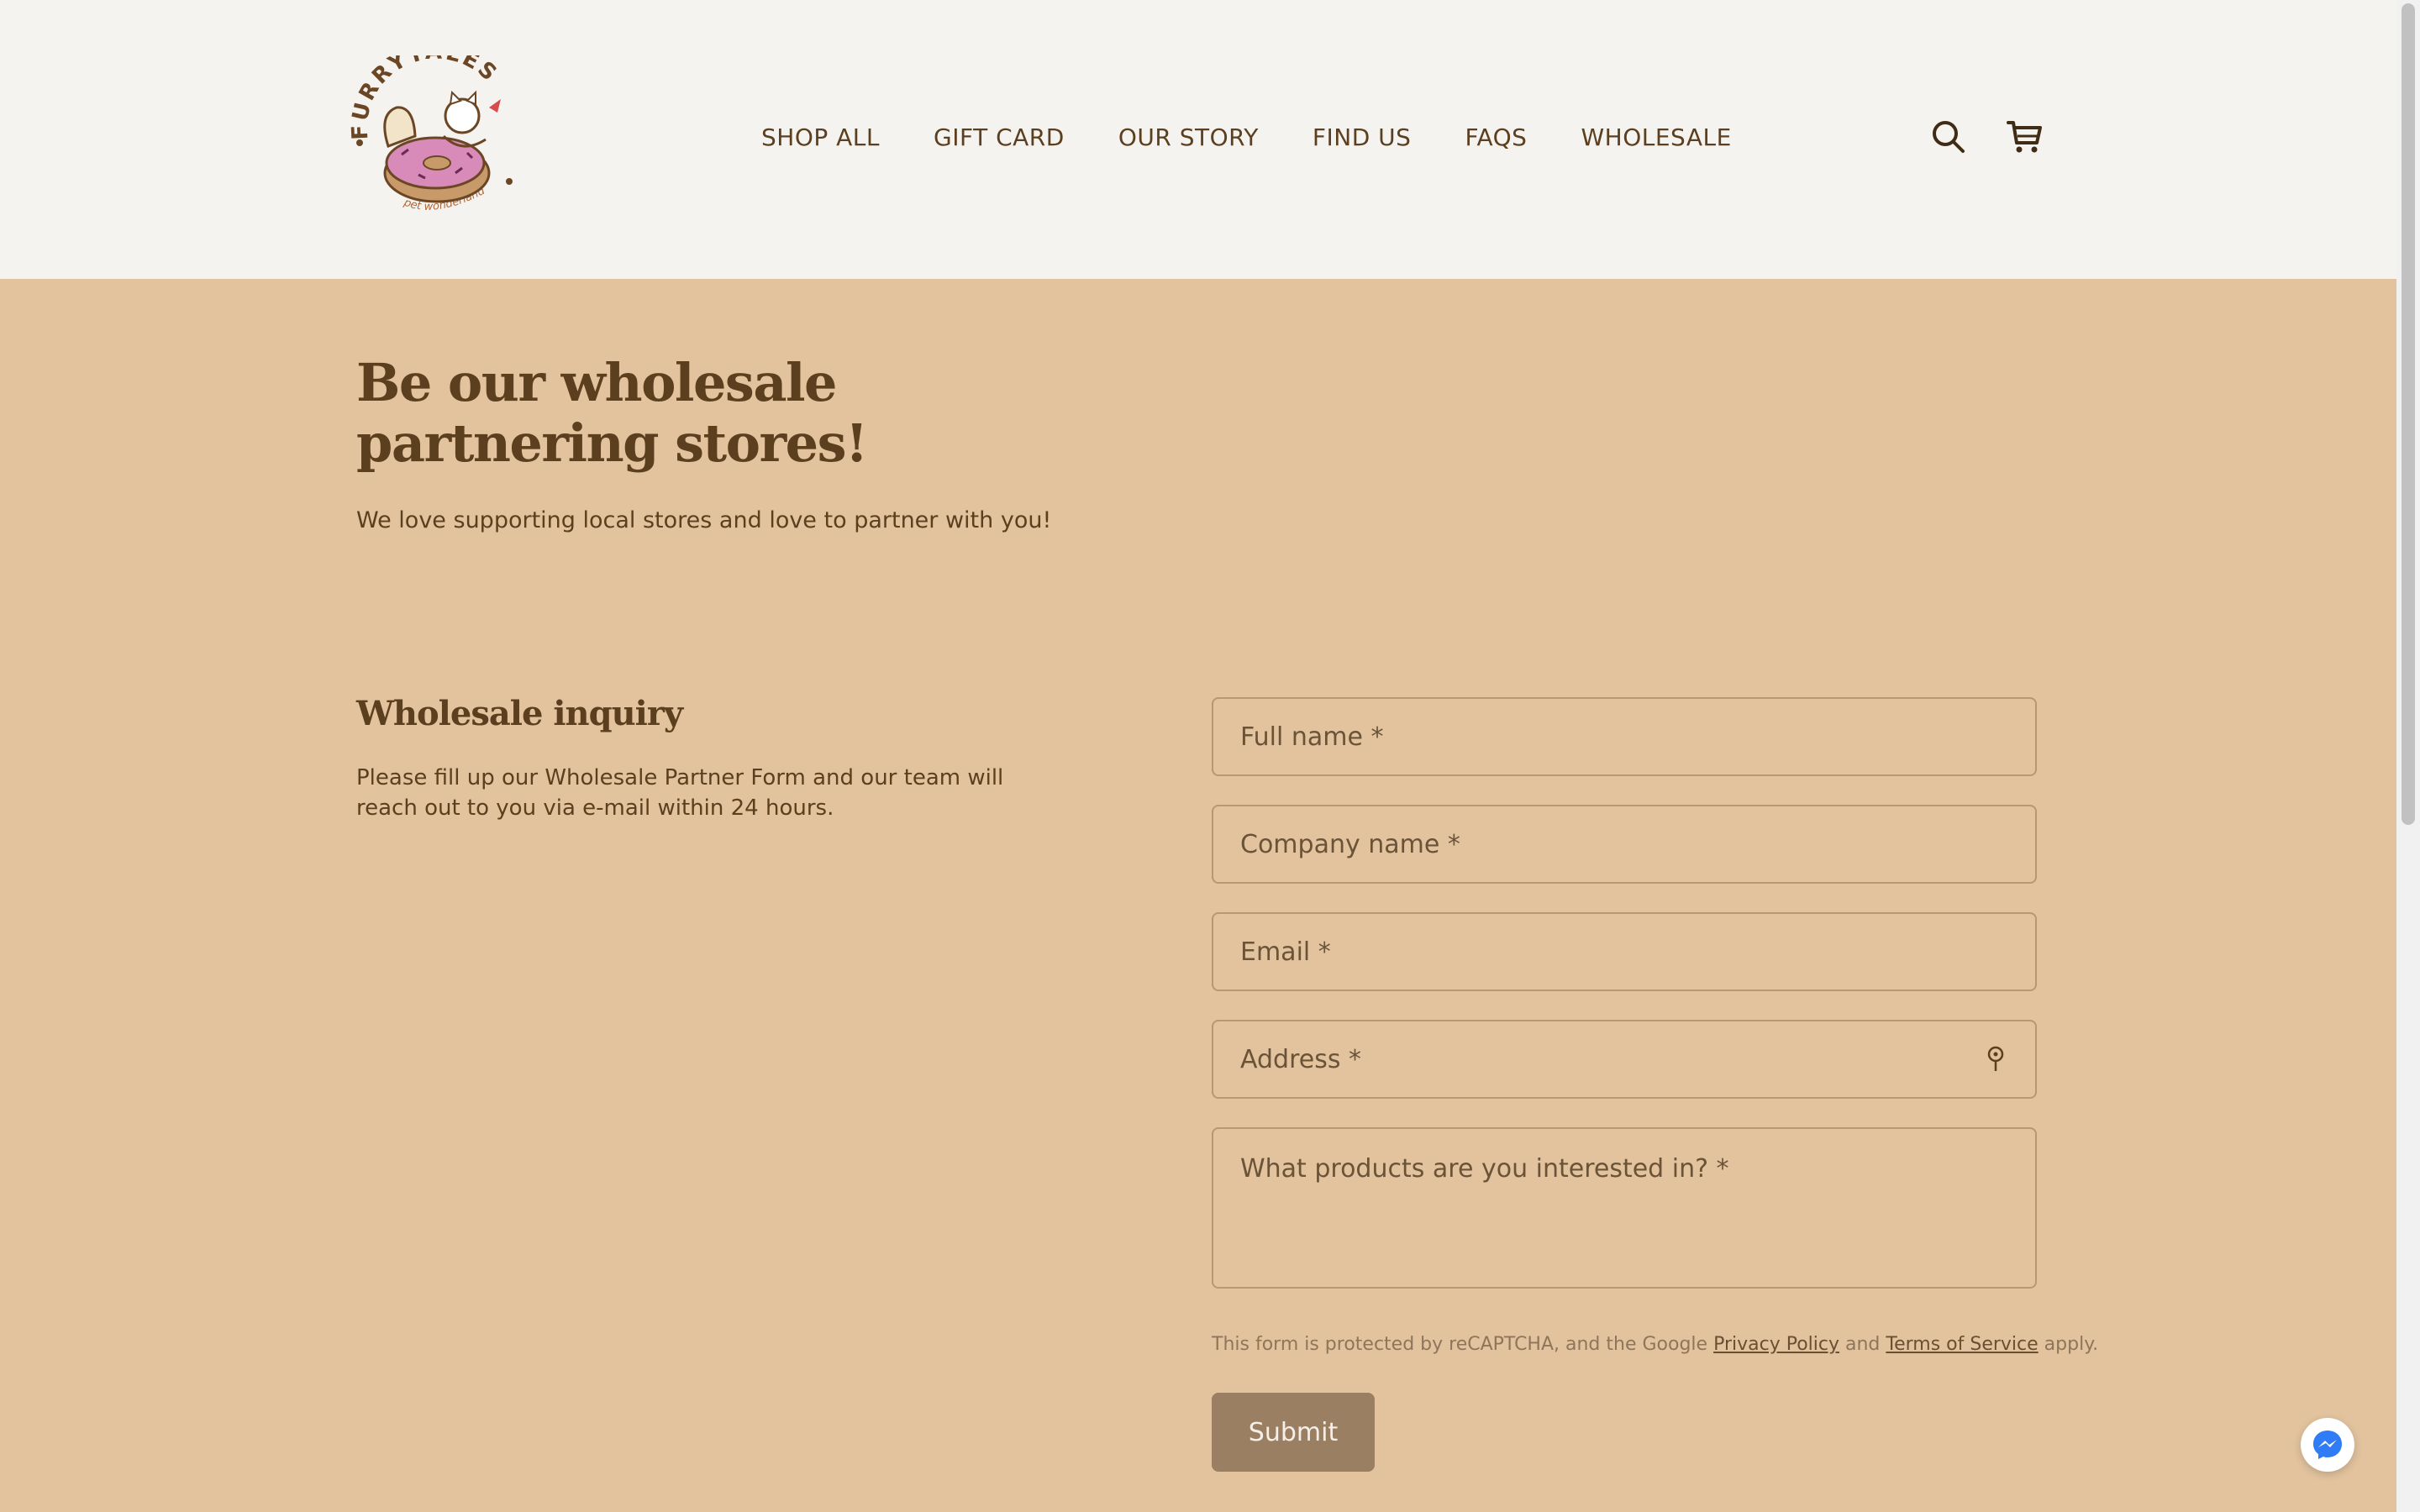 This screenshot has height=1512, width=2420. What do you see at coordinates (1362, 138) in the screenshot?
I see `nav-find-us: FIND US` at bounding box center [1362, 138].